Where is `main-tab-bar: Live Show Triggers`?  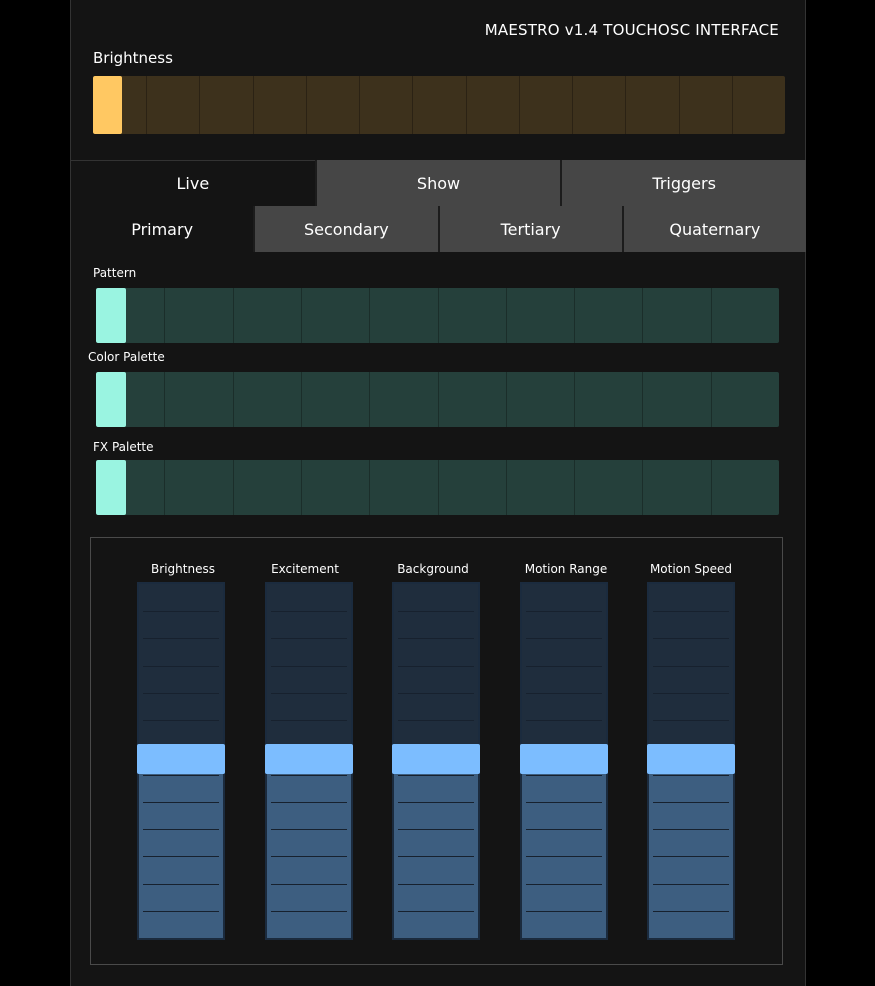
main-tab-bar: Live Show Triggers is located at coordinates (439, 183).